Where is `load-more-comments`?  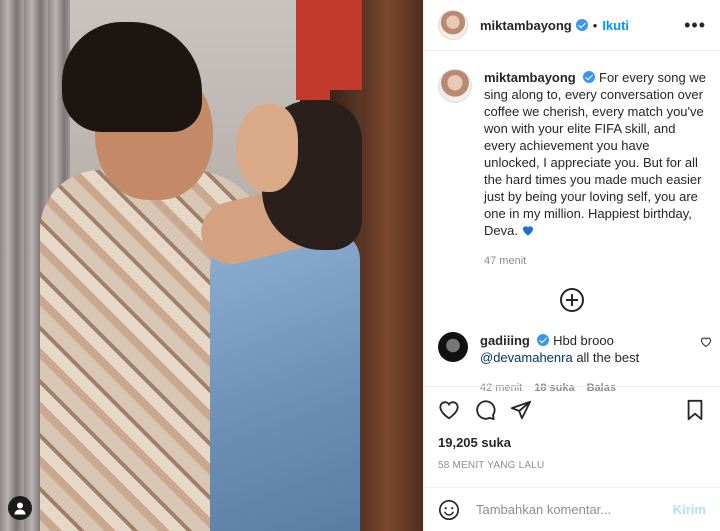 load-more-comments is located at coordinates (572, 300).